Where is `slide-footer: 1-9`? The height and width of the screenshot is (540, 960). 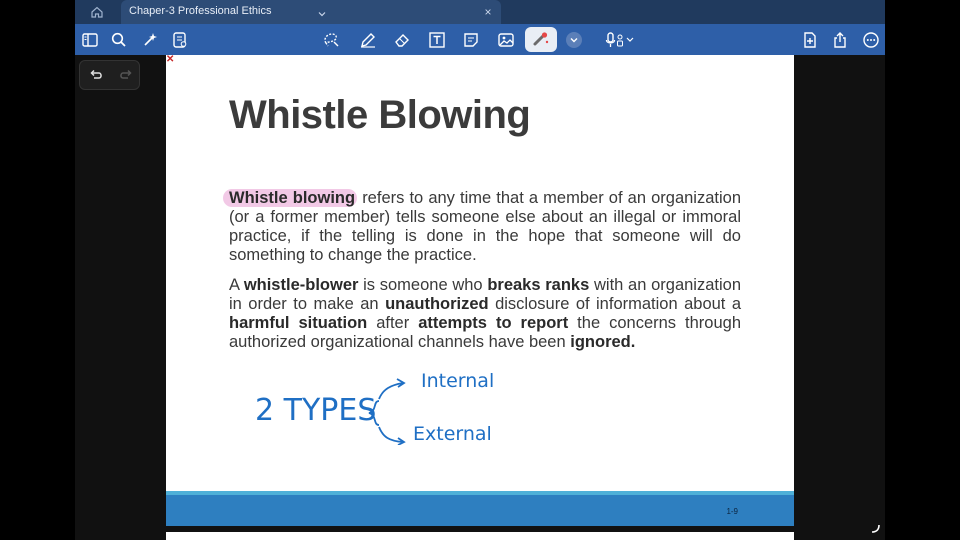 slide-footer: 1-9 is located at coordinates (480, 510).